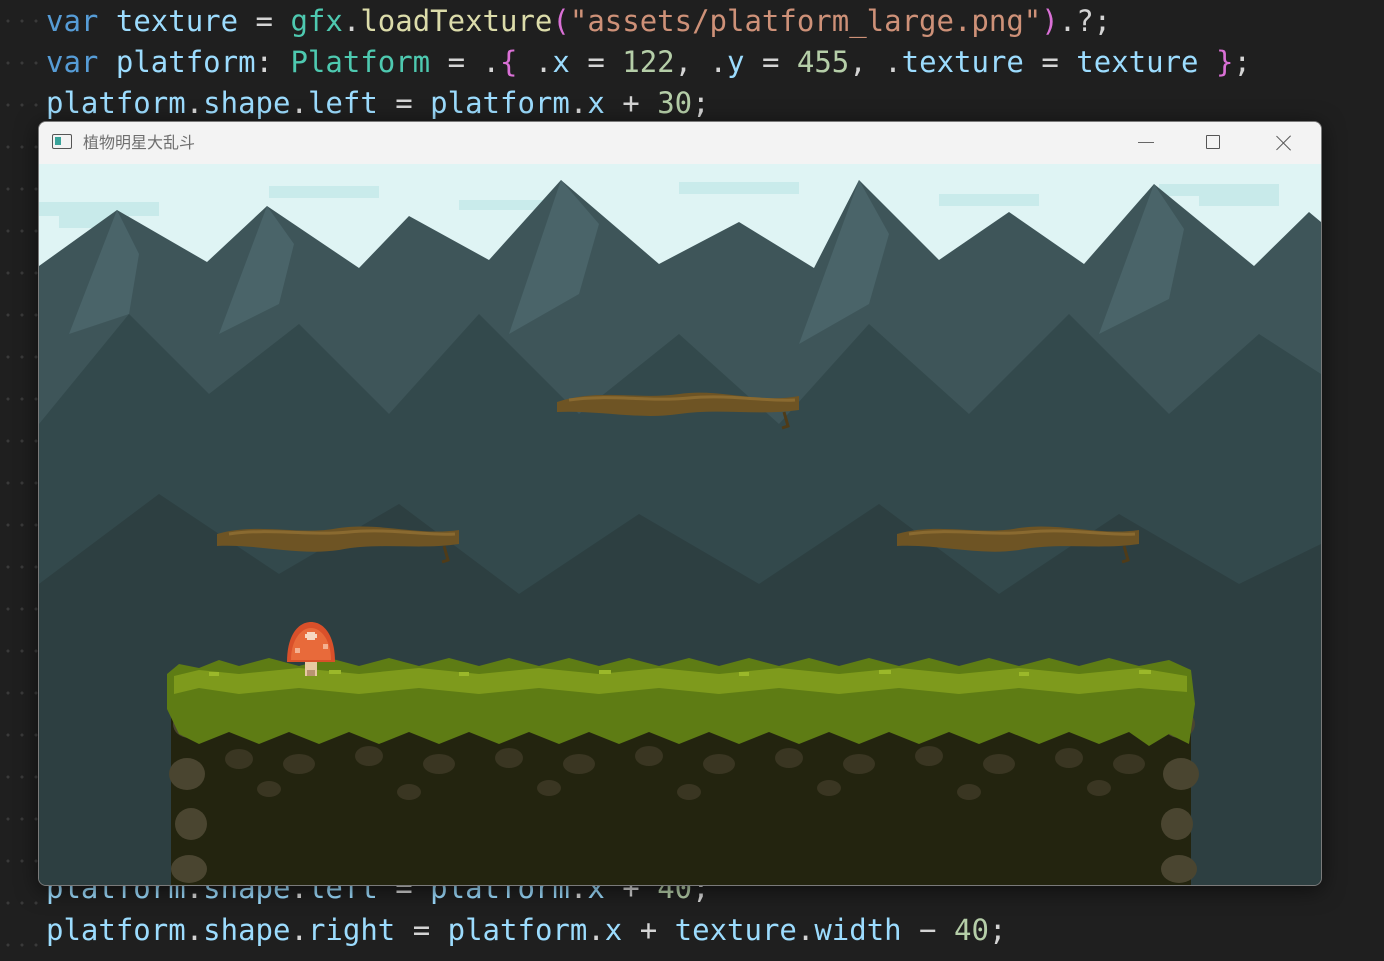  I want to click on code-token: 40, so click(971, 930).